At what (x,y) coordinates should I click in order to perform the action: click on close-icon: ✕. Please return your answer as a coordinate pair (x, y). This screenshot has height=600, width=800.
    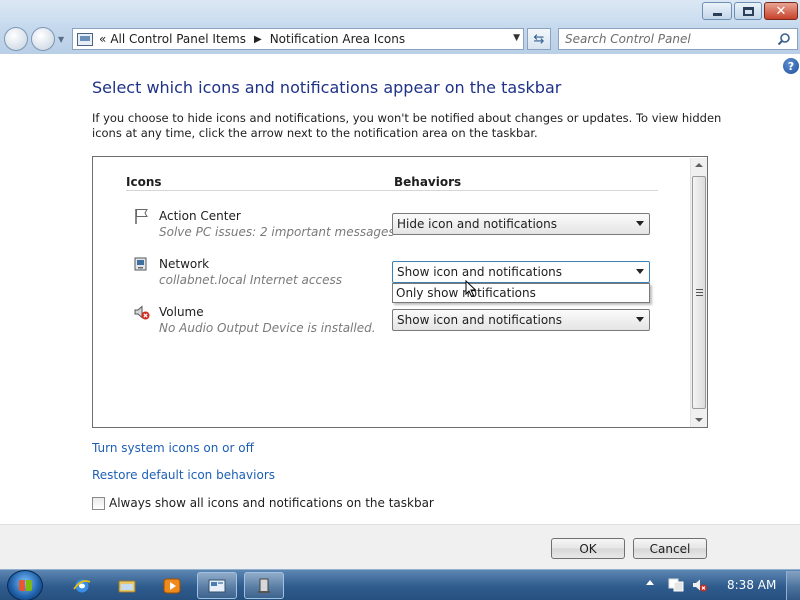
    Looking at the image, I should click on (781, 11).